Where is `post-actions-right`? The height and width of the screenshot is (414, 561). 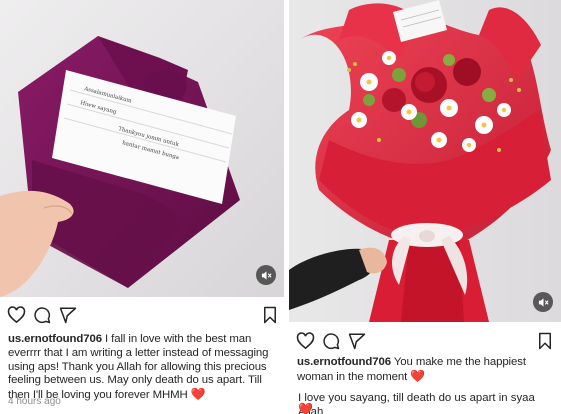
post-actions-right is located at coordinates (425, 342).